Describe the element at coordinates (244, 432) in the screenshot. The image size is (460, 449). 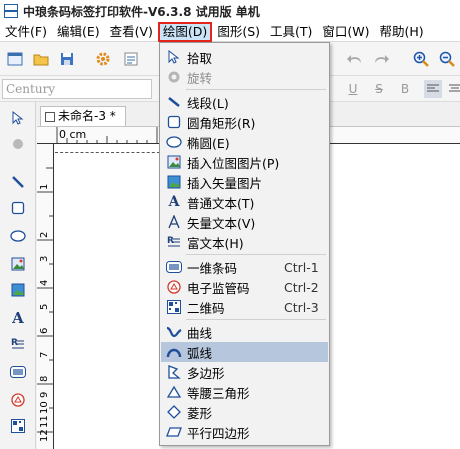
I see `menu-item-parallelogram: 平行四边形` at that location.